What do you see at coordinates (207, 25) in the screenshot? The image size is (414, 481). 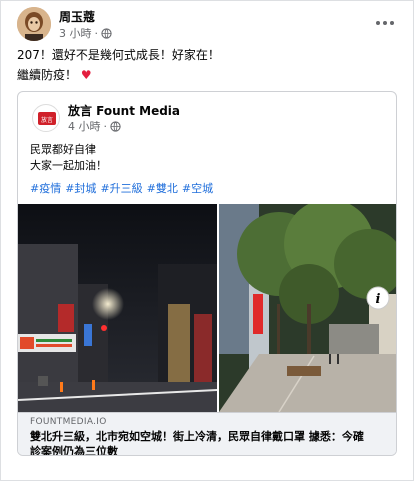 I see `post-header: 周玉蔻 3 小時 ·` at bounding box center [207, 25].